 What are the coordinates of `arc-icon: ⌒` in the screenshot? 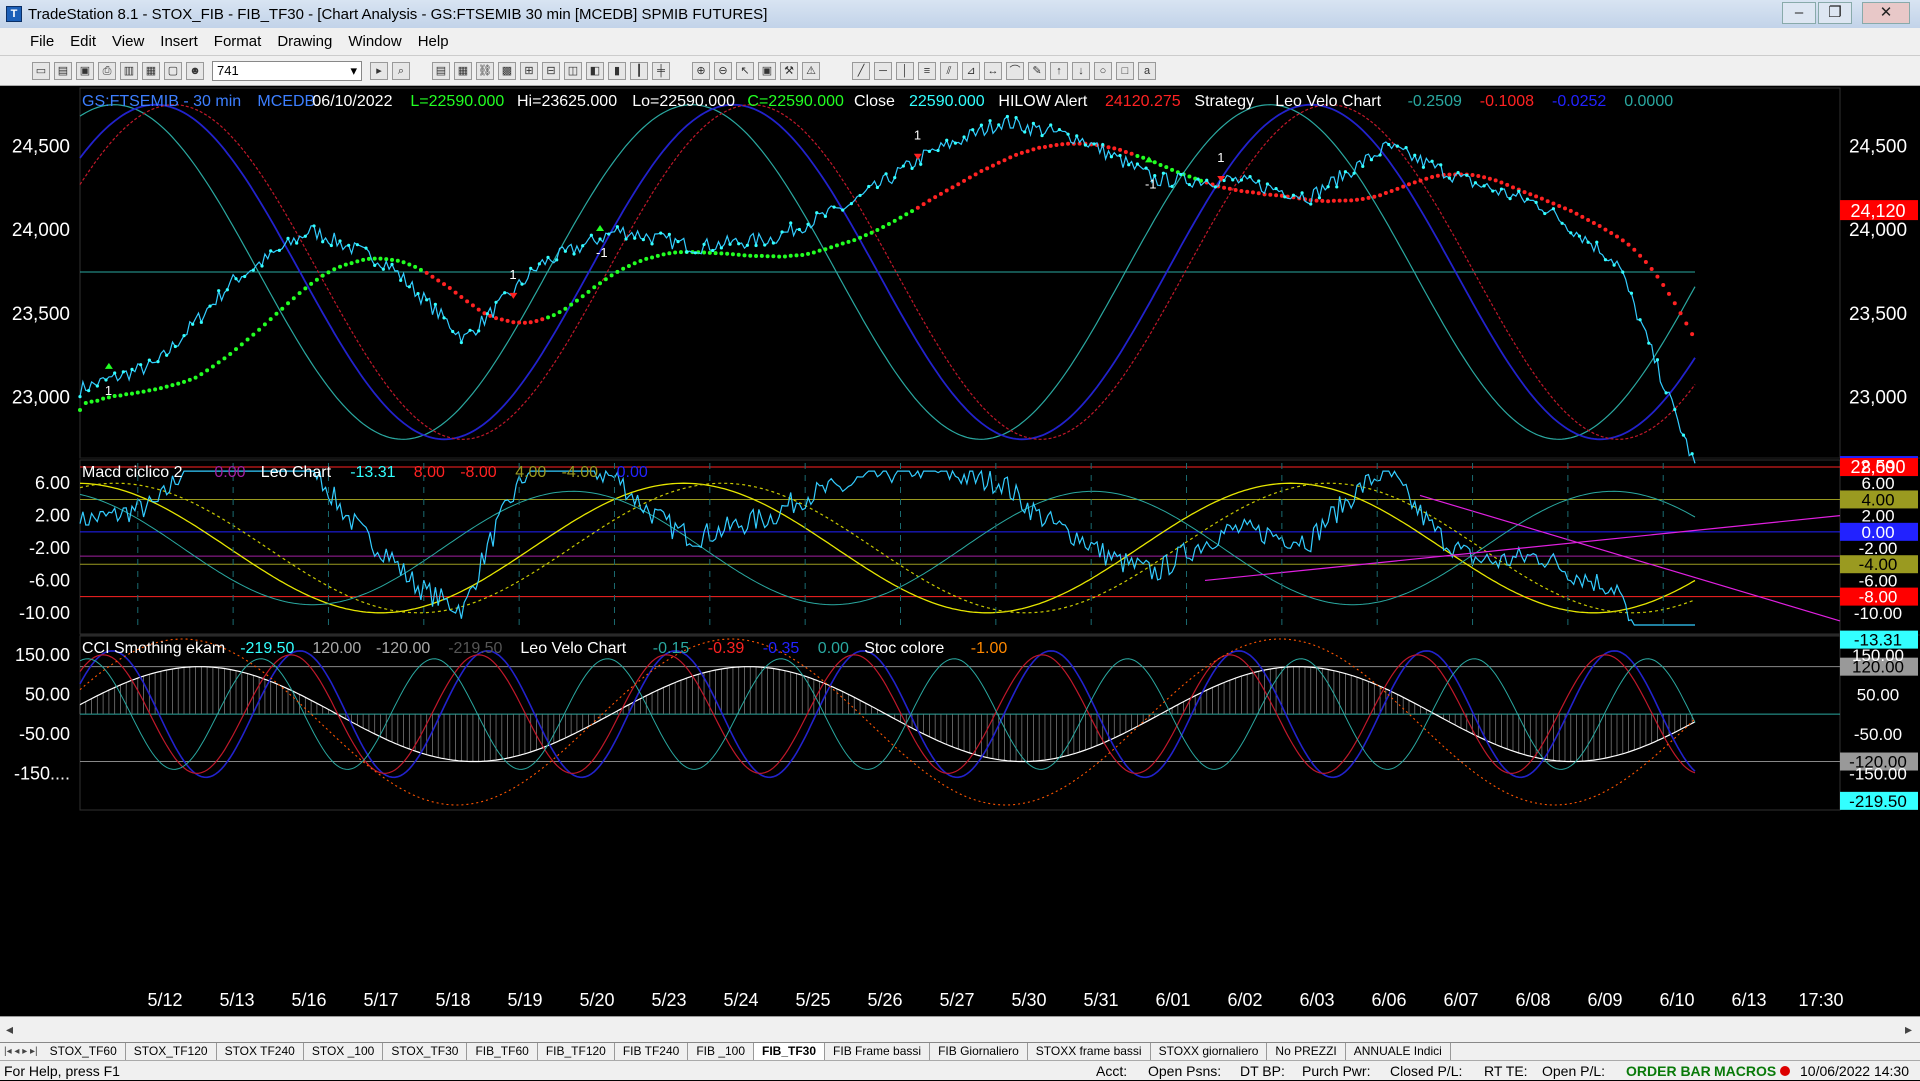 It's located at (1015, 70).